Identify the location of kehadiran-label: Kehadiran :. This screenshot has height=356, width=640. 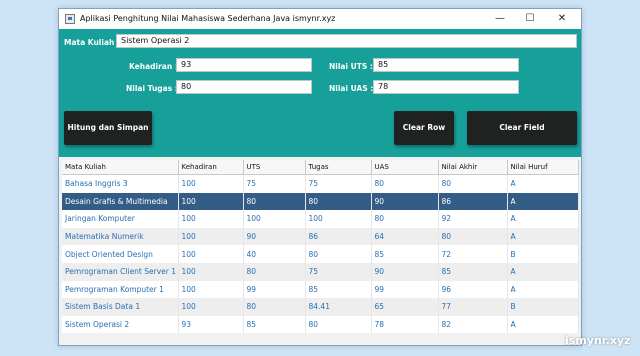
(153, 66).